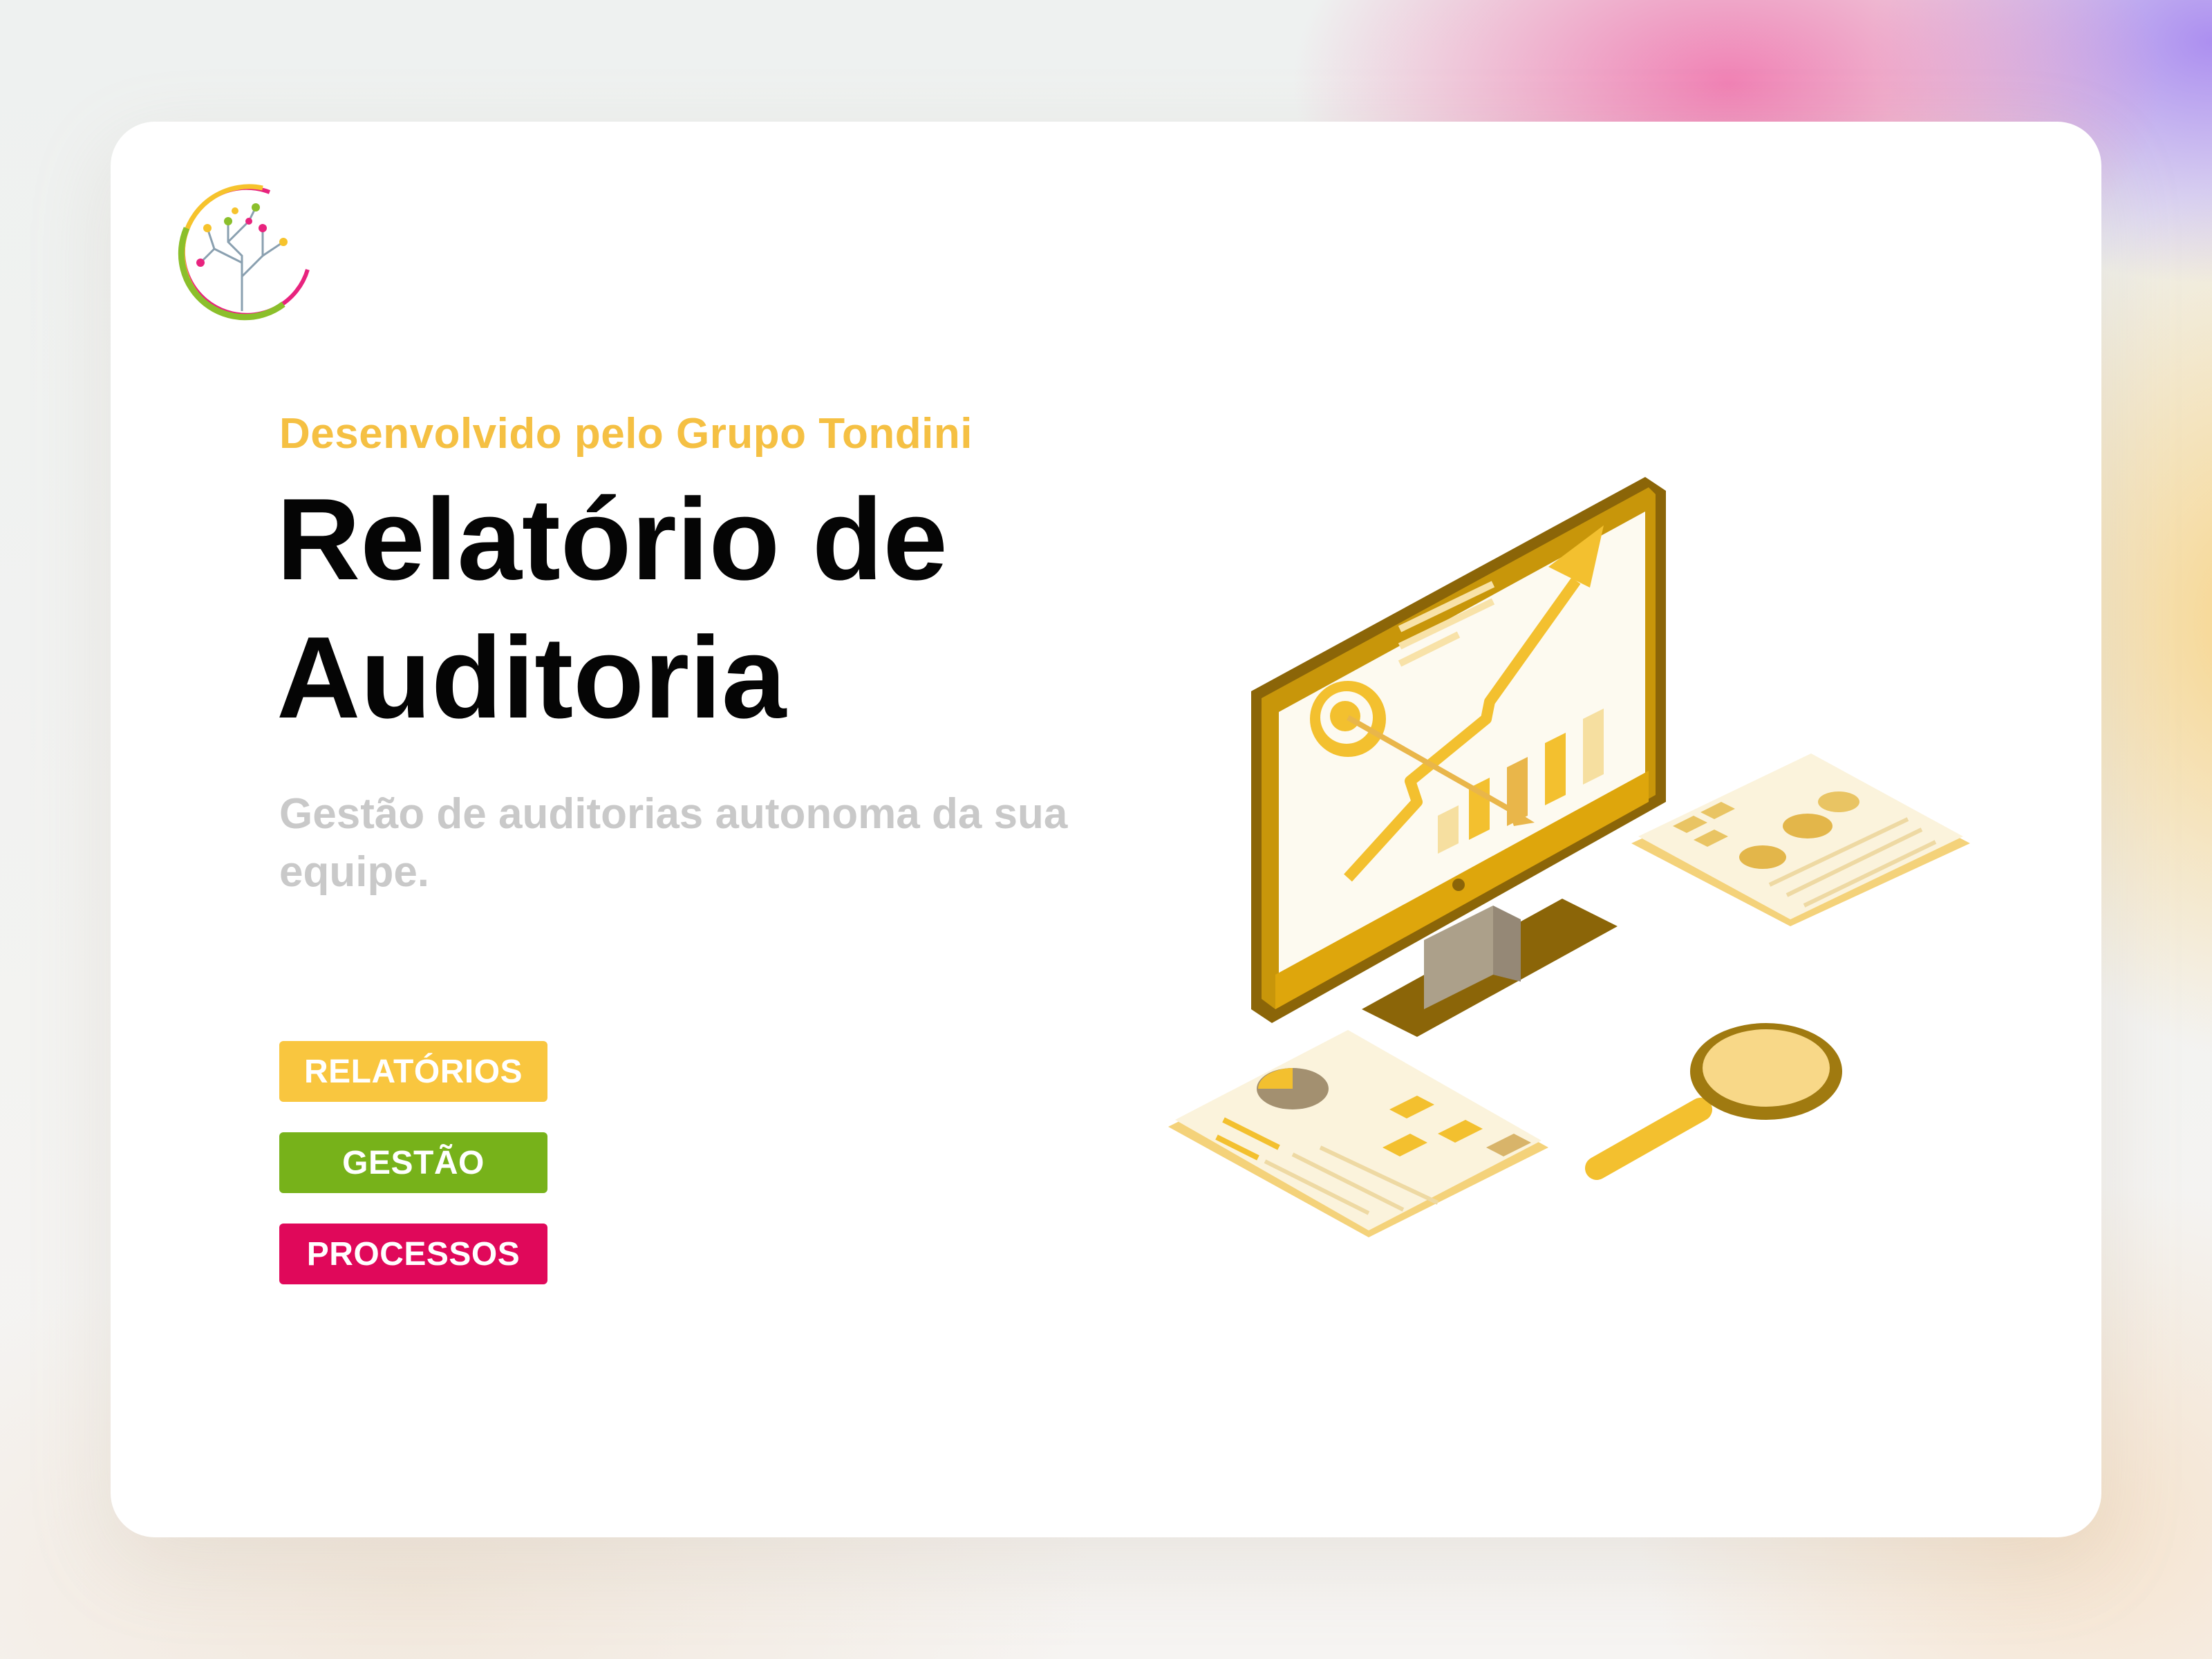  I want to click on title-line-1: Relatório de, so click(612, 539).